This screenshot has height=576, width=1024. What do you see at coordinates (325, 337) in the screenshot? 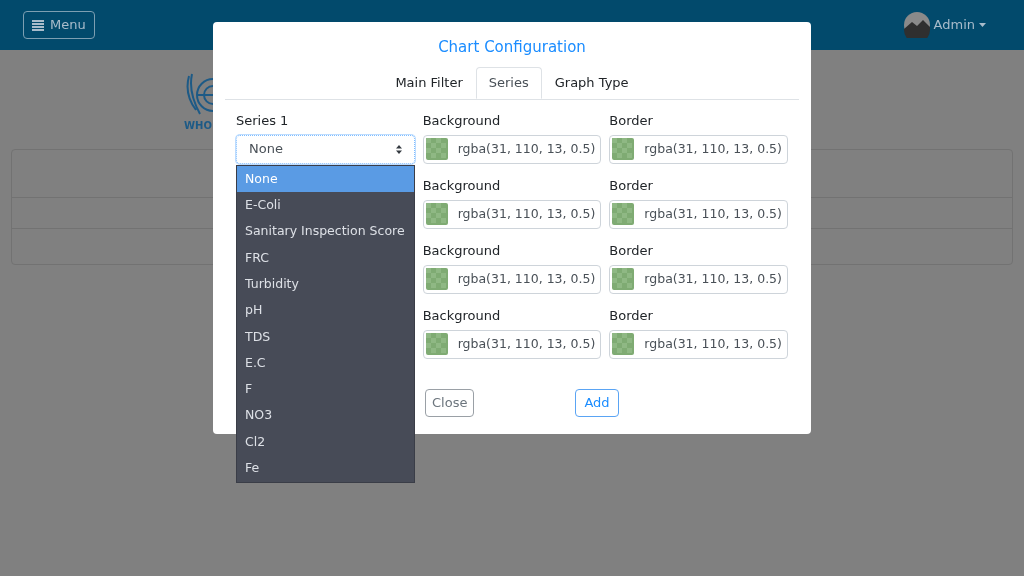
I see `dropdown-option: TDS` at bounding box center [325, 337].